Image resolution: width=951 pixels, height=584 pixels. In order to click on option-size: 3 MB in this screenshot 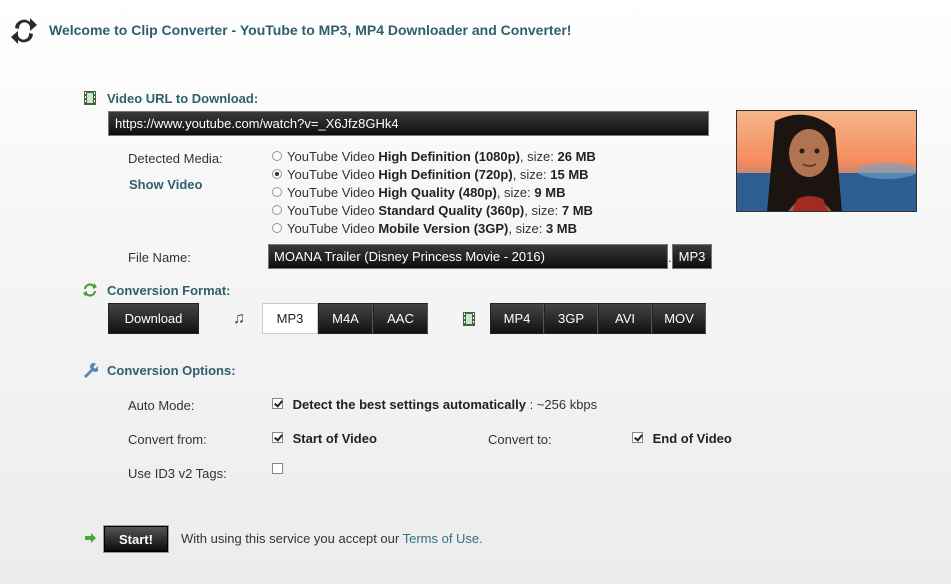, I will do `click(561, 228)`.